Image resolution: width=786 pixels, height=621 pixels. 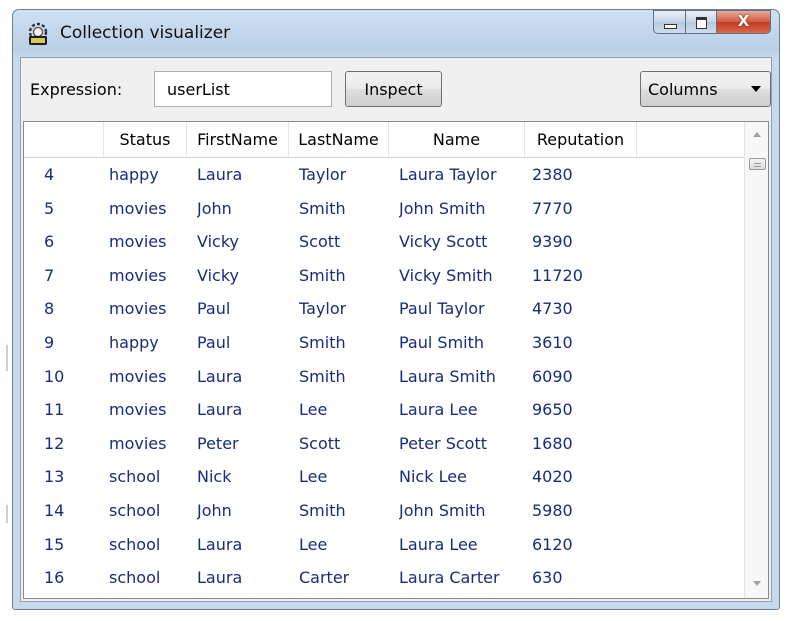 What do you see at coordinates (705, 89) in the screenshot?
I see `columns-dropdown: Columns` at bounding box center [705, 89].